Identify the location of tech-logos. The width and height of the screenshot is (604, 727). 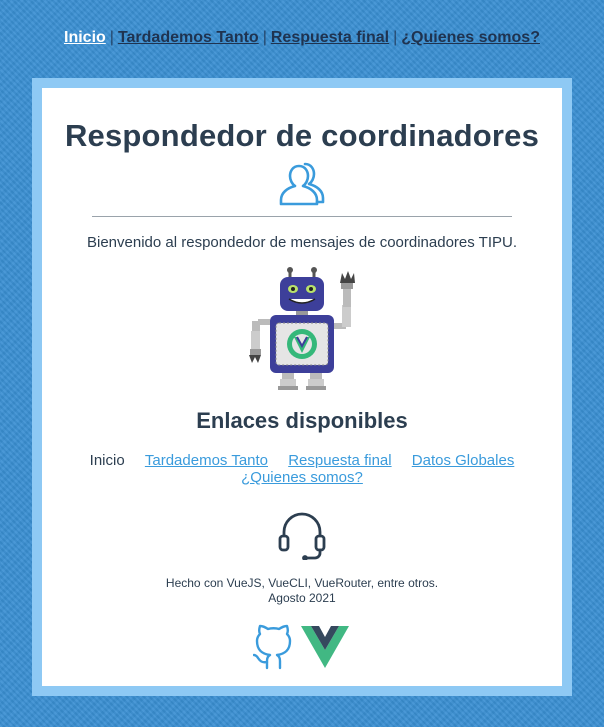
(302, 645).